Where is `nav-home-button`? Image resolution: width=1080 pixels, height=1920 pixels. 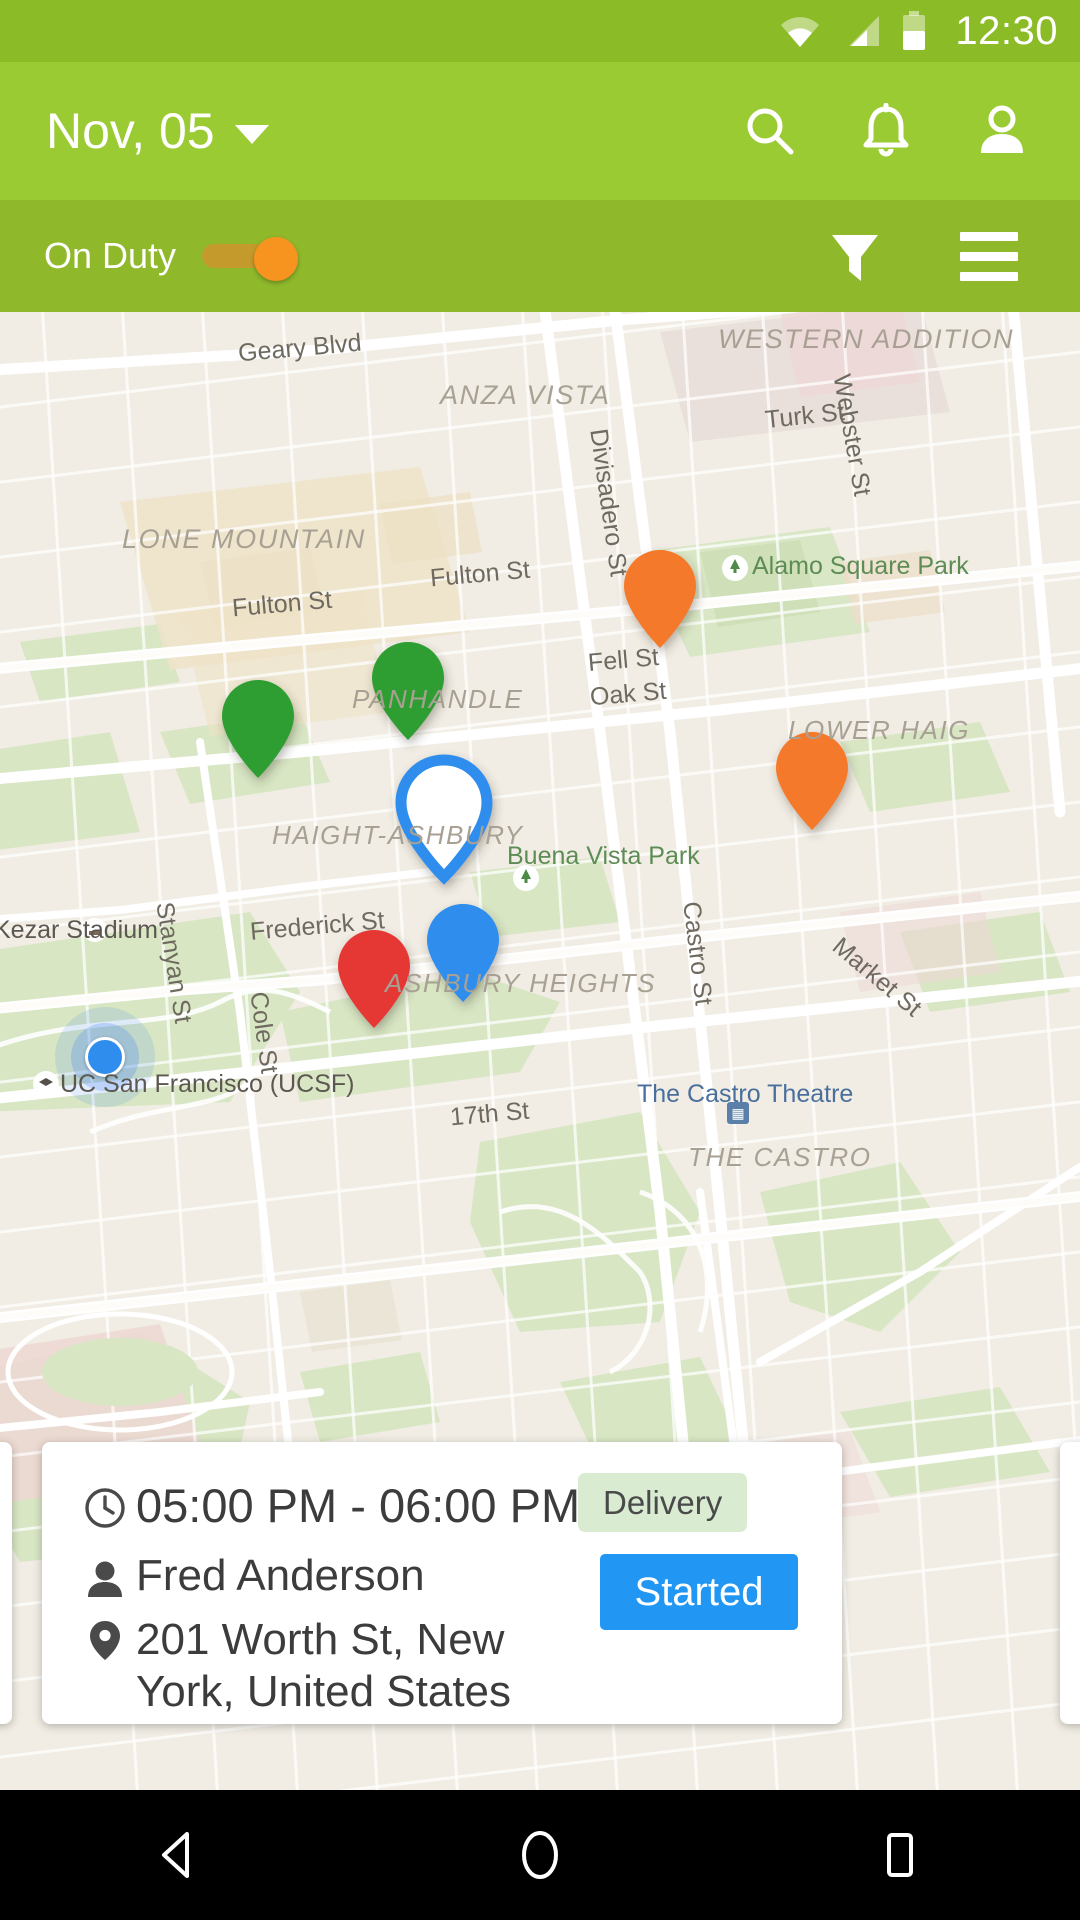 nav-home-button is located at coordinates (540, 1855).